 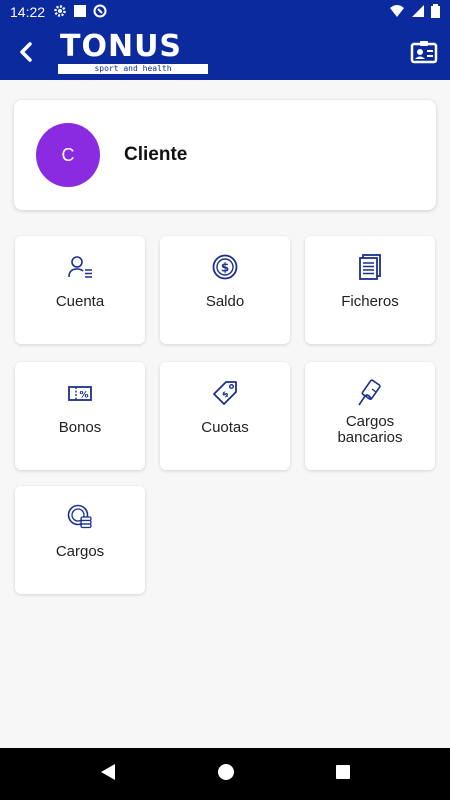 I want to click on user-list-icon, so click(x=80, y=267).